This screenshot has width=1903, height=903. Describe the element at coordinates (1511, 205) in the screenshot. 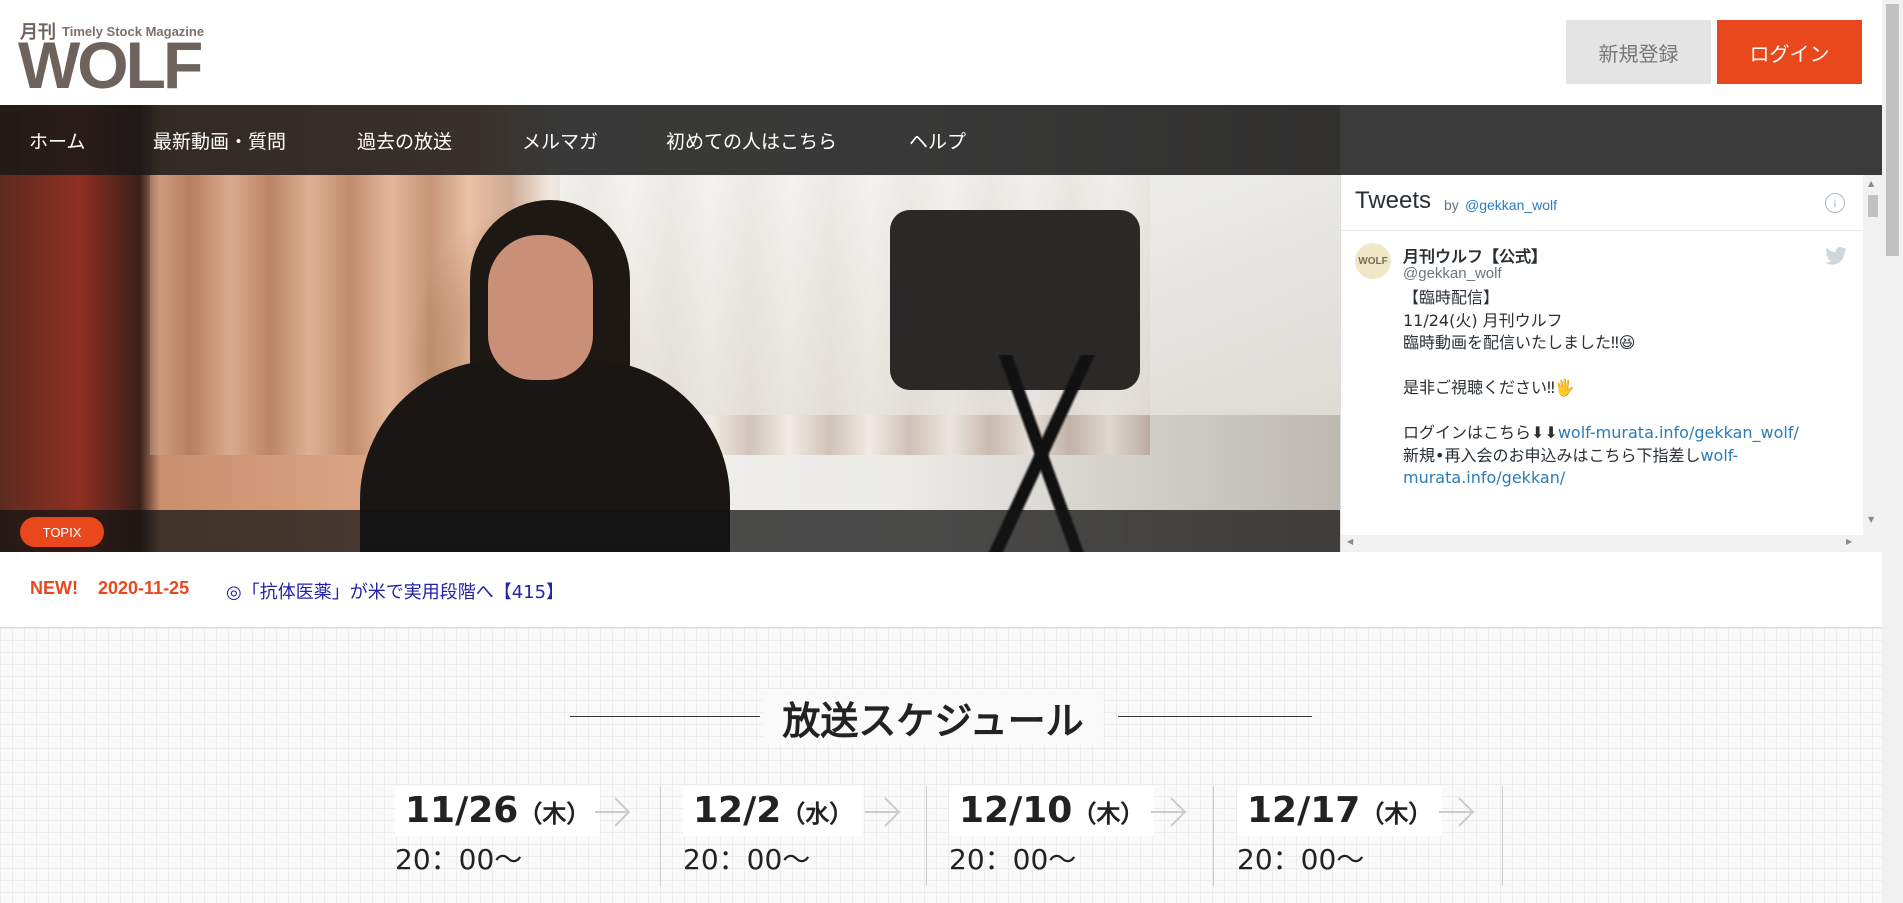

I see `twitter-handle-link: @gekkan_wolf` at that location.